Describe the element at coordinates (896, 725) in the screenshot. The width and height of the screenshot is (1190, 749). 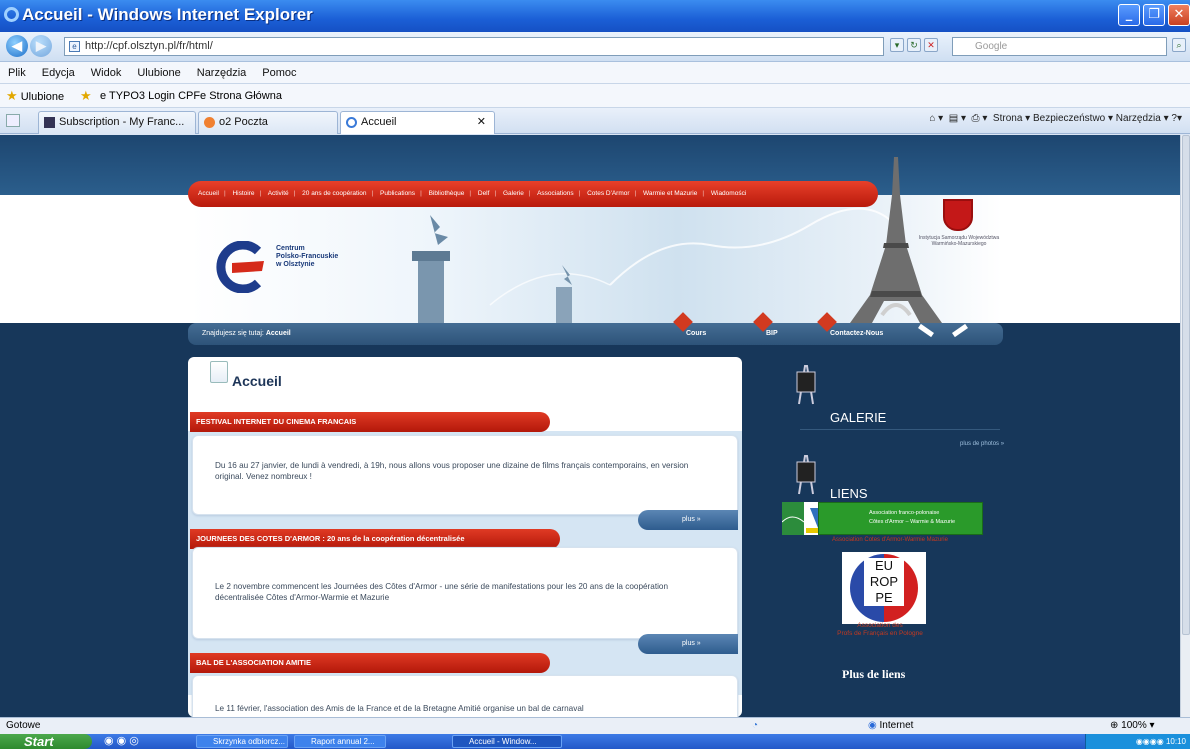
I see `zone-label: Internet` at that location.